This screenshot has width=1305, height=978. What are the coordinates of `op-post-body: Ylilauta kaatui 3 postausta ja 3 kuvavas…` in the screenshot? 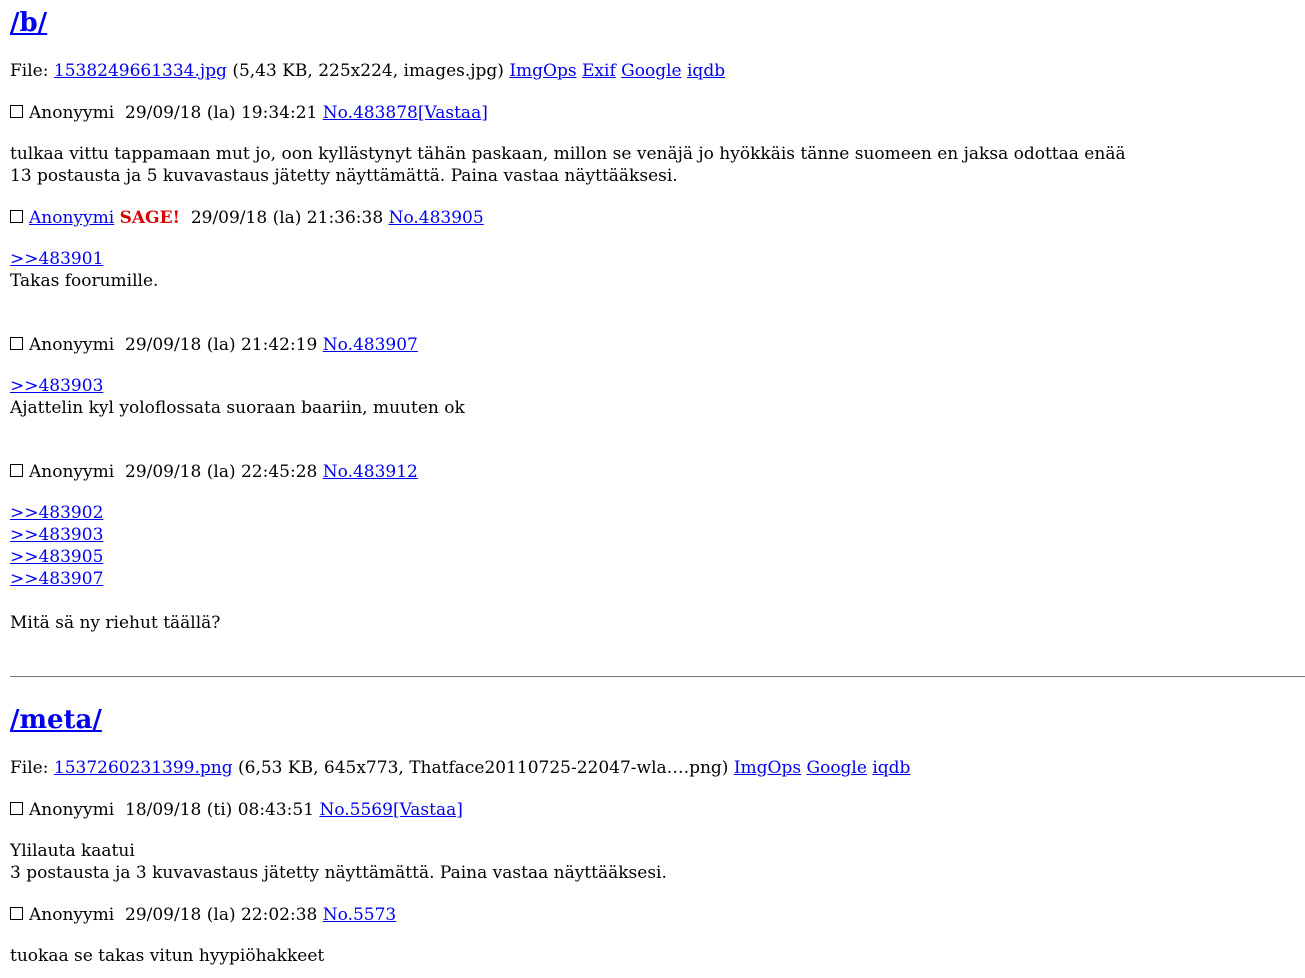 It's located at (652, 862).